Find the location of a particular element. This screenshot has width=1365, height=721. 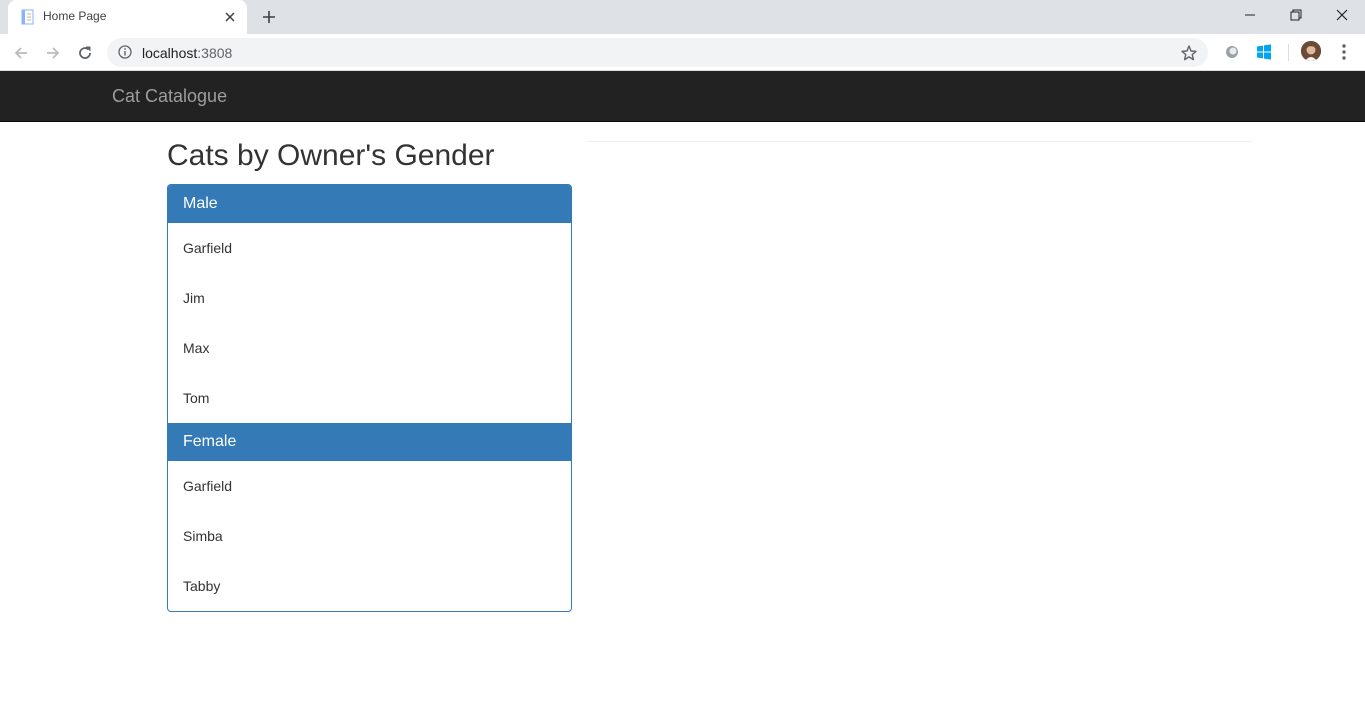

restore-icon is located at coordinates (1296, 15).